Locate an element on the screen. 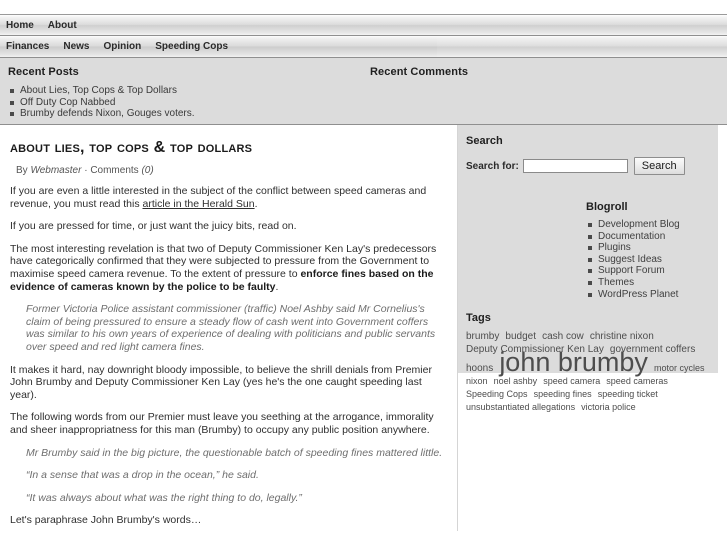  nav-item-finances: Finances is located at coordinates (27, 46).